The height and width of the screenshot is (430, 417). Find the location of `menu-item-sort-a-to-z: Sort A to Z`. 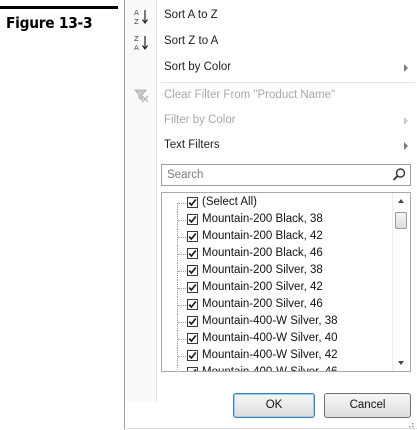

menu-item-sort-a-to-z: Sort A to Z is located at coordinates (286, 16).